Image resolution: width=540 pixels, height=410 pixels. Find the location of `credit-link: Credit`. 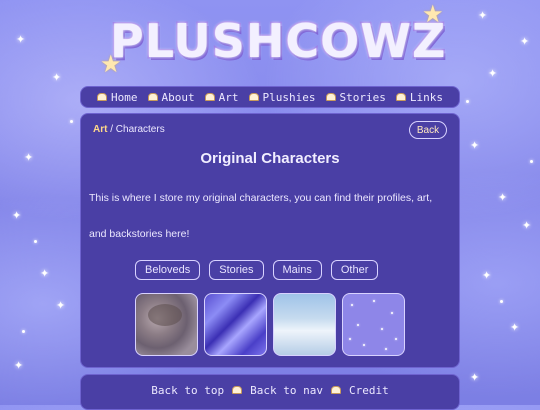

credit-link: Credit is located at coordinates (369, 390).